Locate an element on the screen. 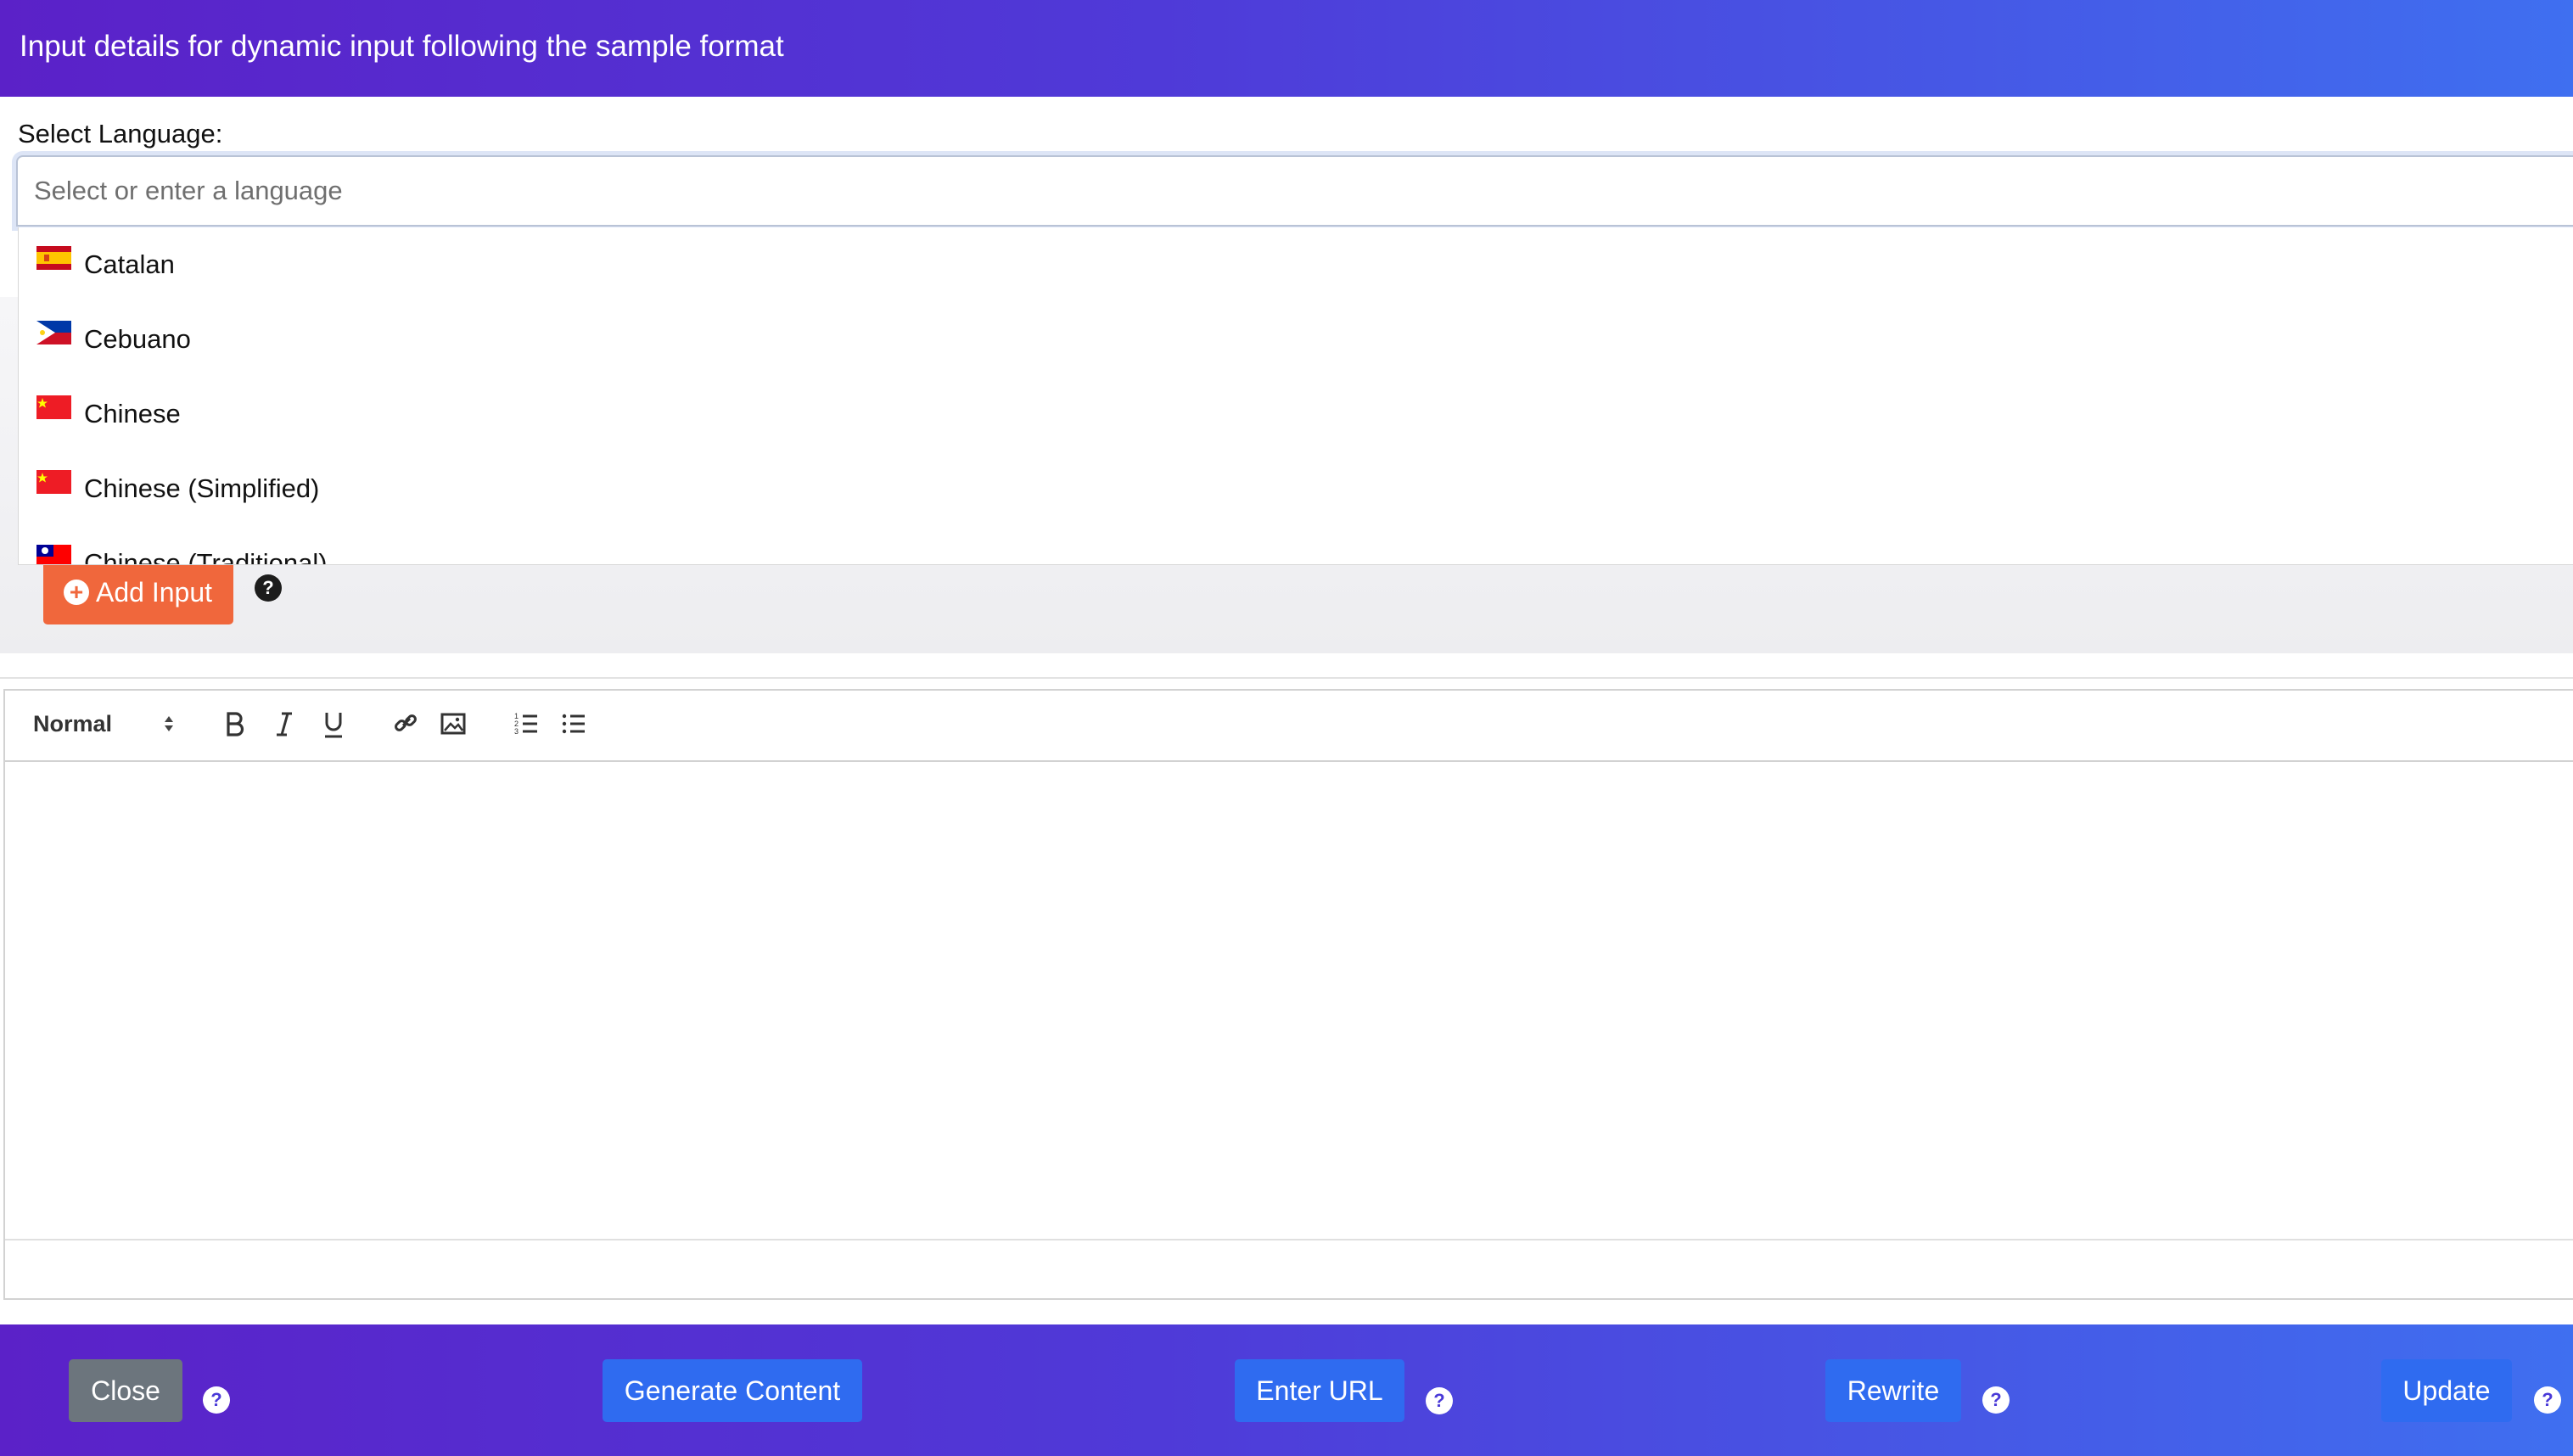  generate-content-button: Generate Content is located at coordinates (732, 1391).